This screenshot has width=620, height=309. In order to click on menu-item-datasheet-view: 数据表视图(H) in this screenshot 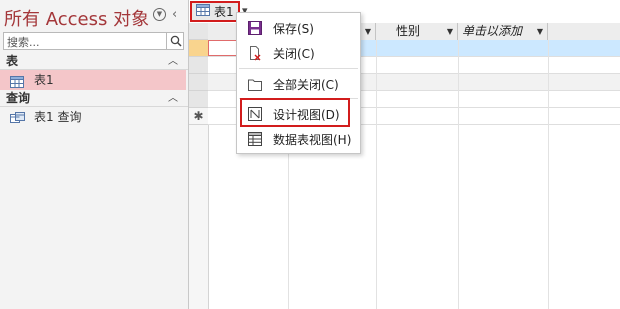, I will do `click(298, 139)`.